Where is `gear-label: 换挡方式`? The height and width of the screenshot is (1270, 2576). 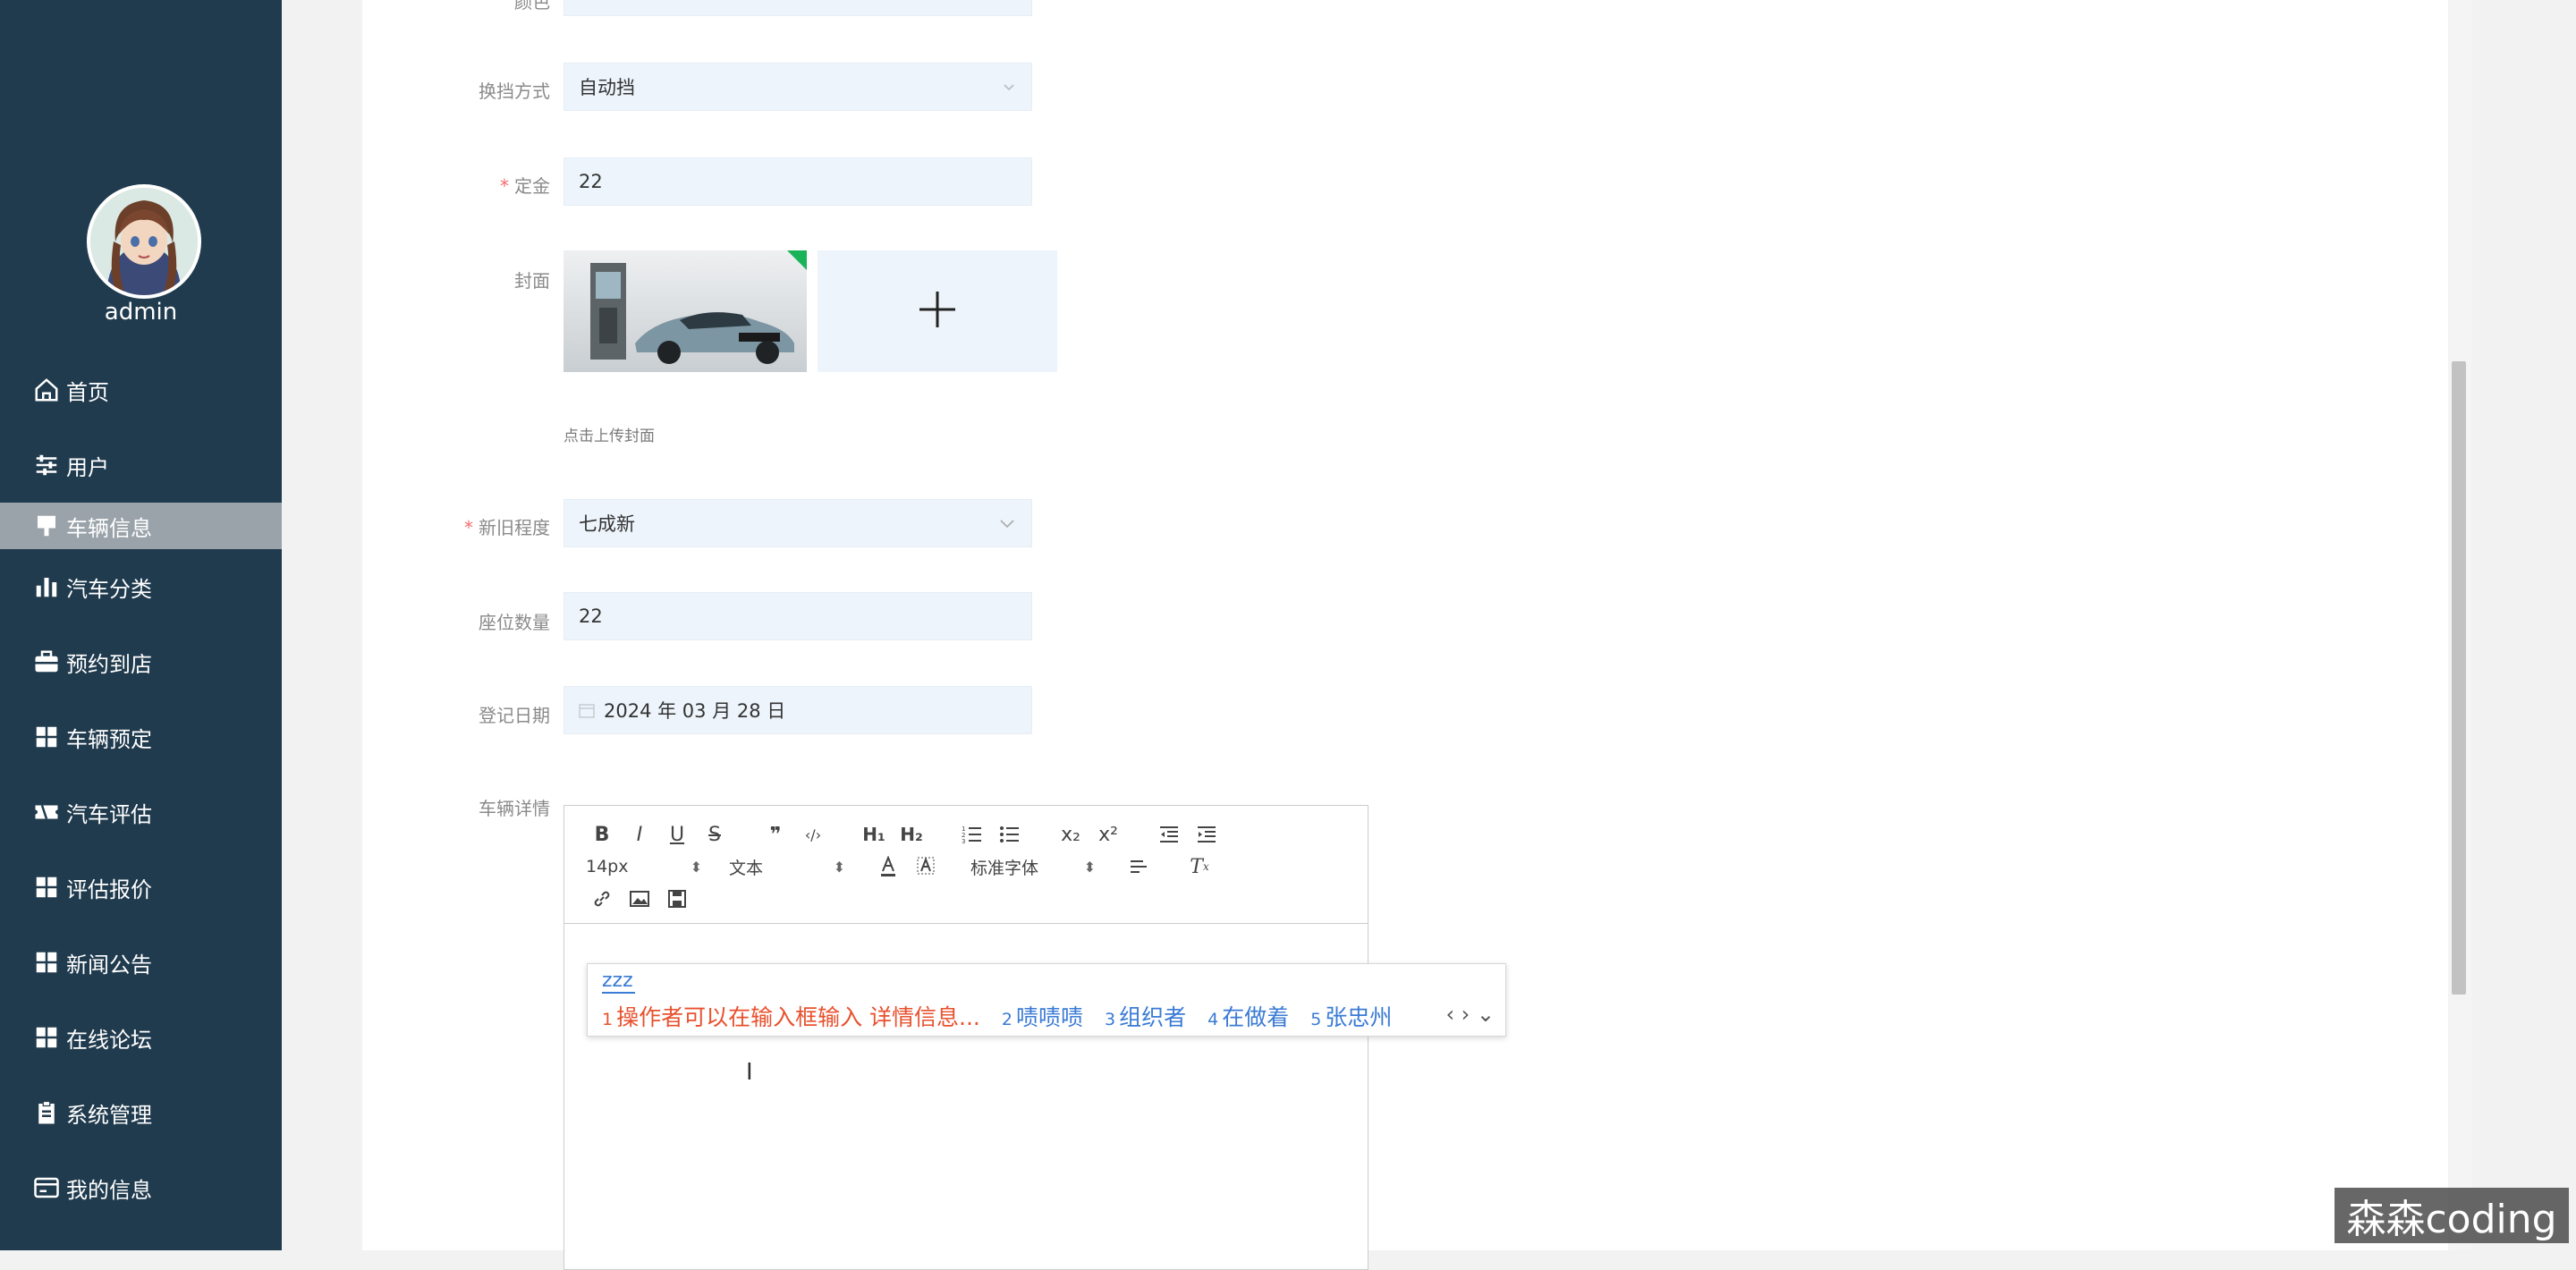 gear-label: 换挡方式 is located at coordinates (514, 91).